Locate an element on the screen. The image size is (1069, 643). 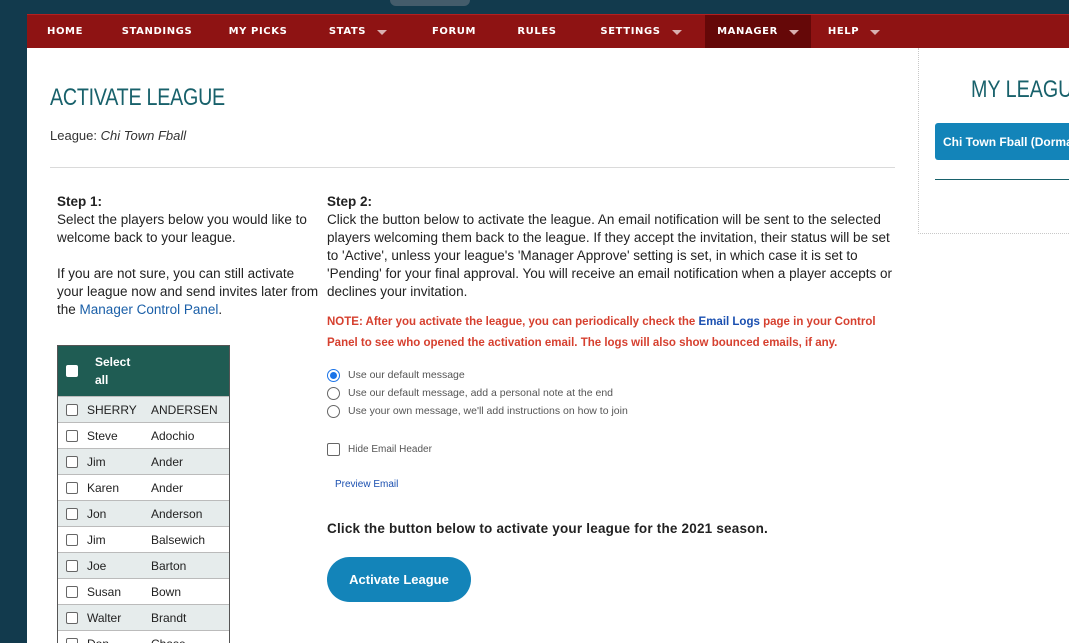
league-name: Chi Town Fball is located at coordinates (143, 135).